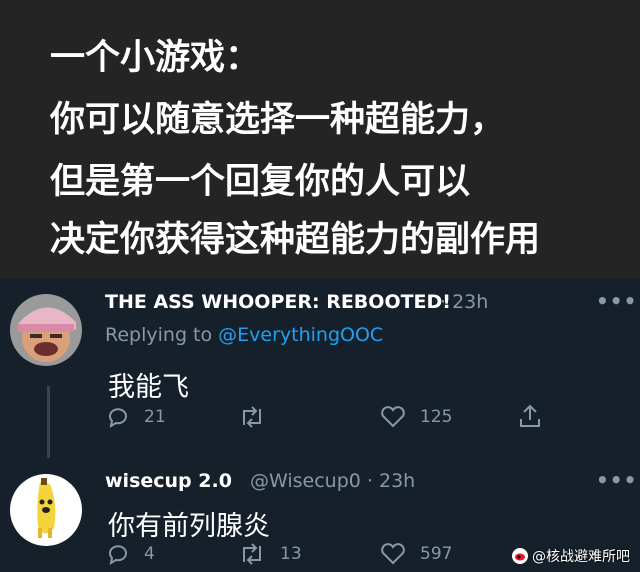 The width and height of the screenshot is (640, 572). What do you see at coordinates (295, 240) in the screenshot?
I see `caption-line-4: 决定你获得这种超能力的副作用` at bounding box center [295, 240].